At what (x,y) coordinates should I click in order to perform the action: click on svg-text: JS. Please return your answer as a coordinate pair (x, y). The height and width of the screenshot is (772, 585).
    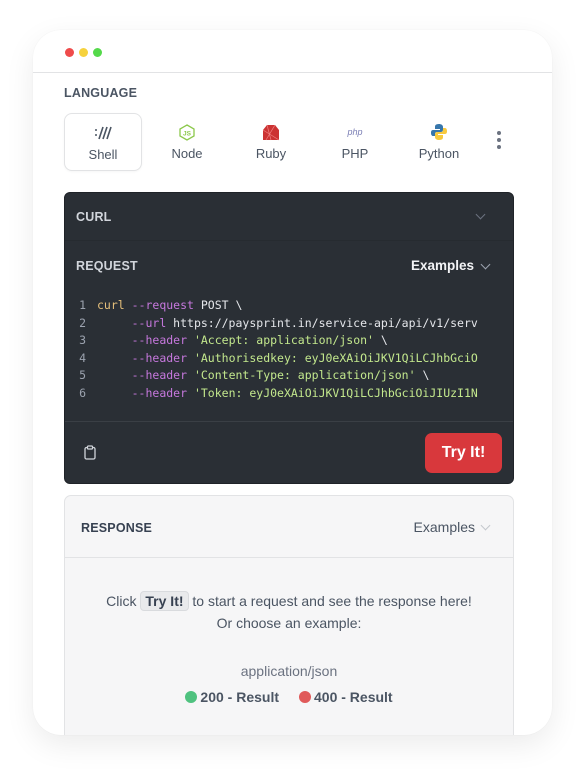
    Looking at the image, I should click on (187, 133).